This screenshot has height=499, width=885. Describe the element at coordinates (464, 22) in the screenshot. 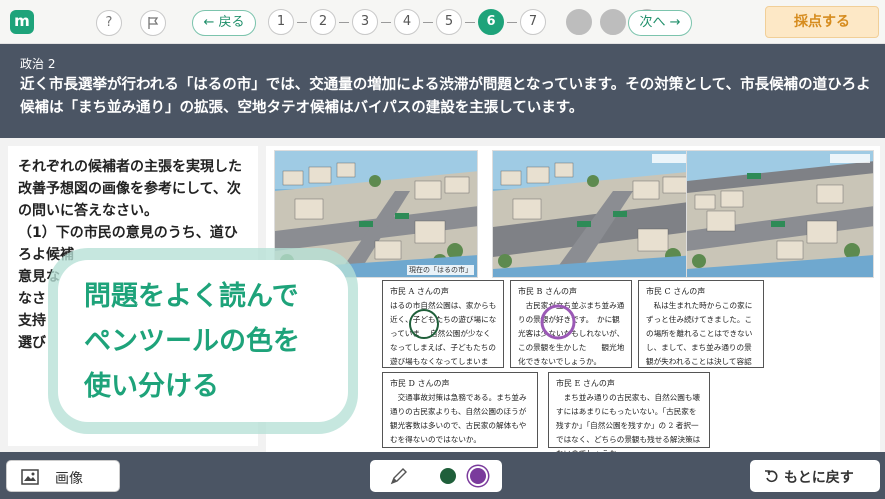

I see `page-navigator: 1 2 3 4 5 6 7` at that location.